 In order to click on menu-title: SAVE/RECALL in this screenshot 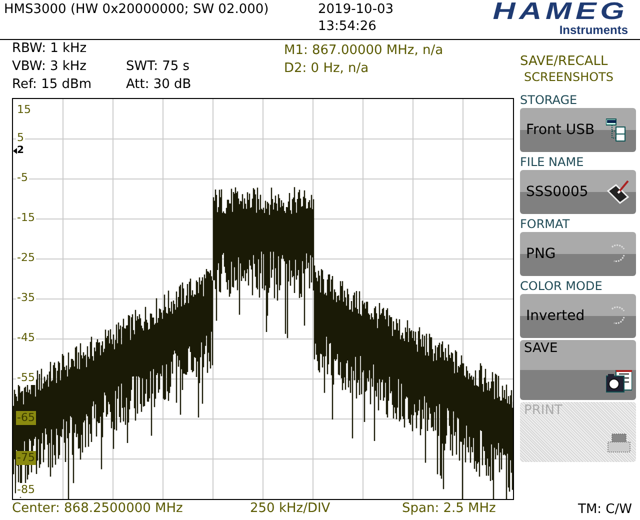, I will do `click(564, 62)`.